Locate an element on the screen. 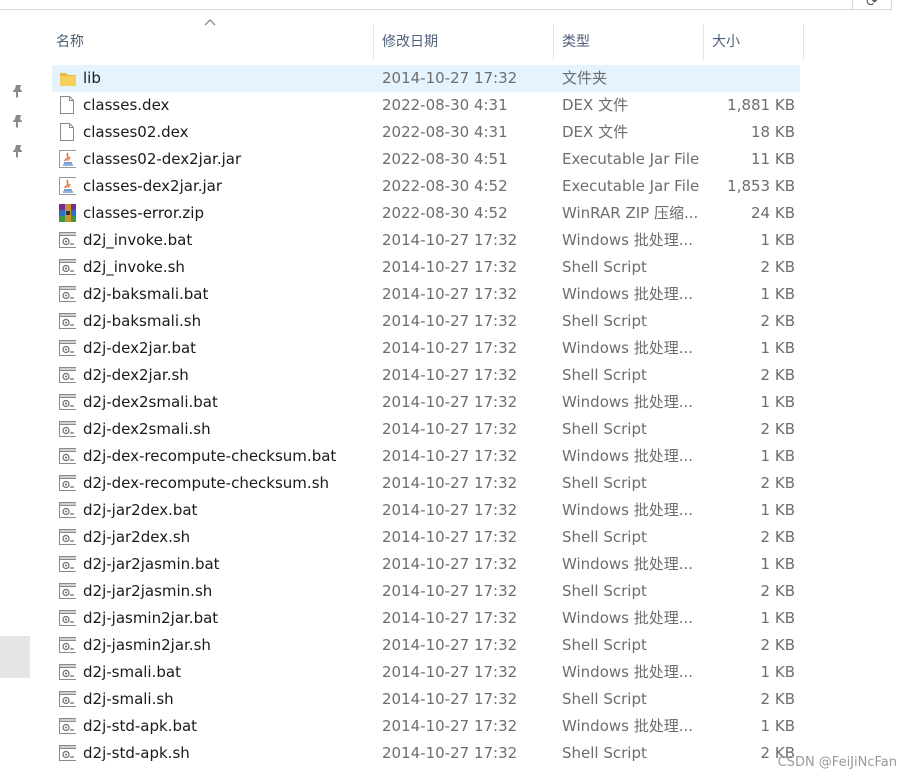 This screenshot has height=778, width=911. file-size is located at coordinates (748, 78).